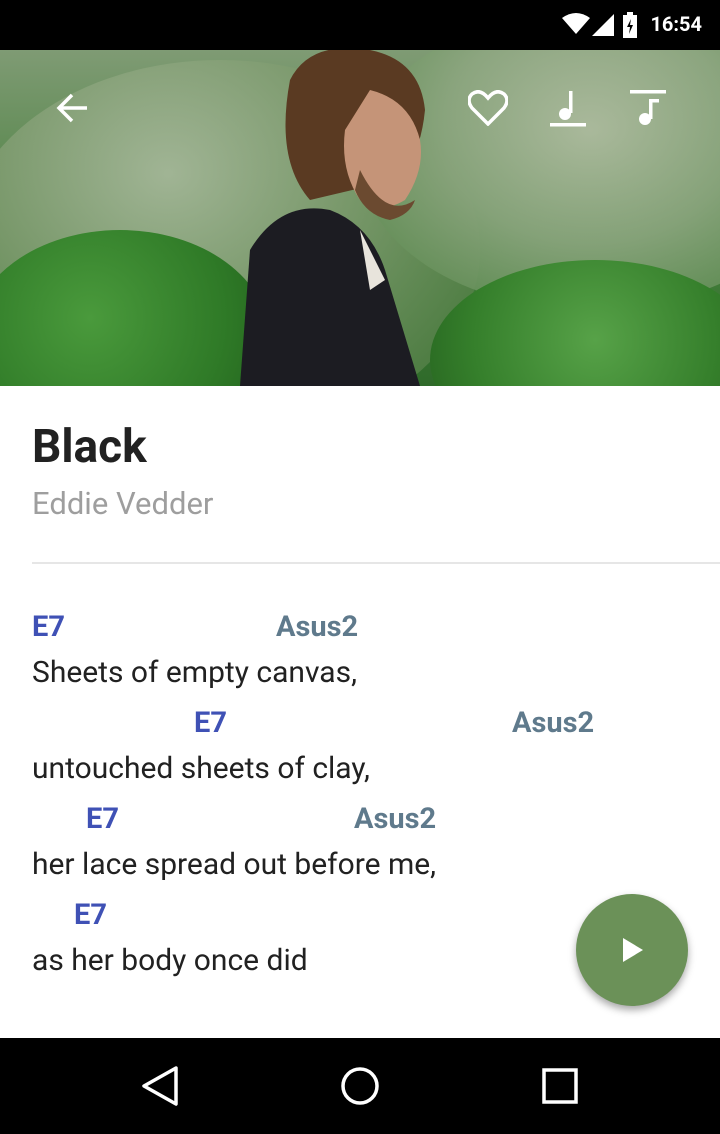 The height and width of the screenshot is (1134, 720). I want to click on lyric-line: E7 Asus2 her lace spread out before me,, so click(360, 850).